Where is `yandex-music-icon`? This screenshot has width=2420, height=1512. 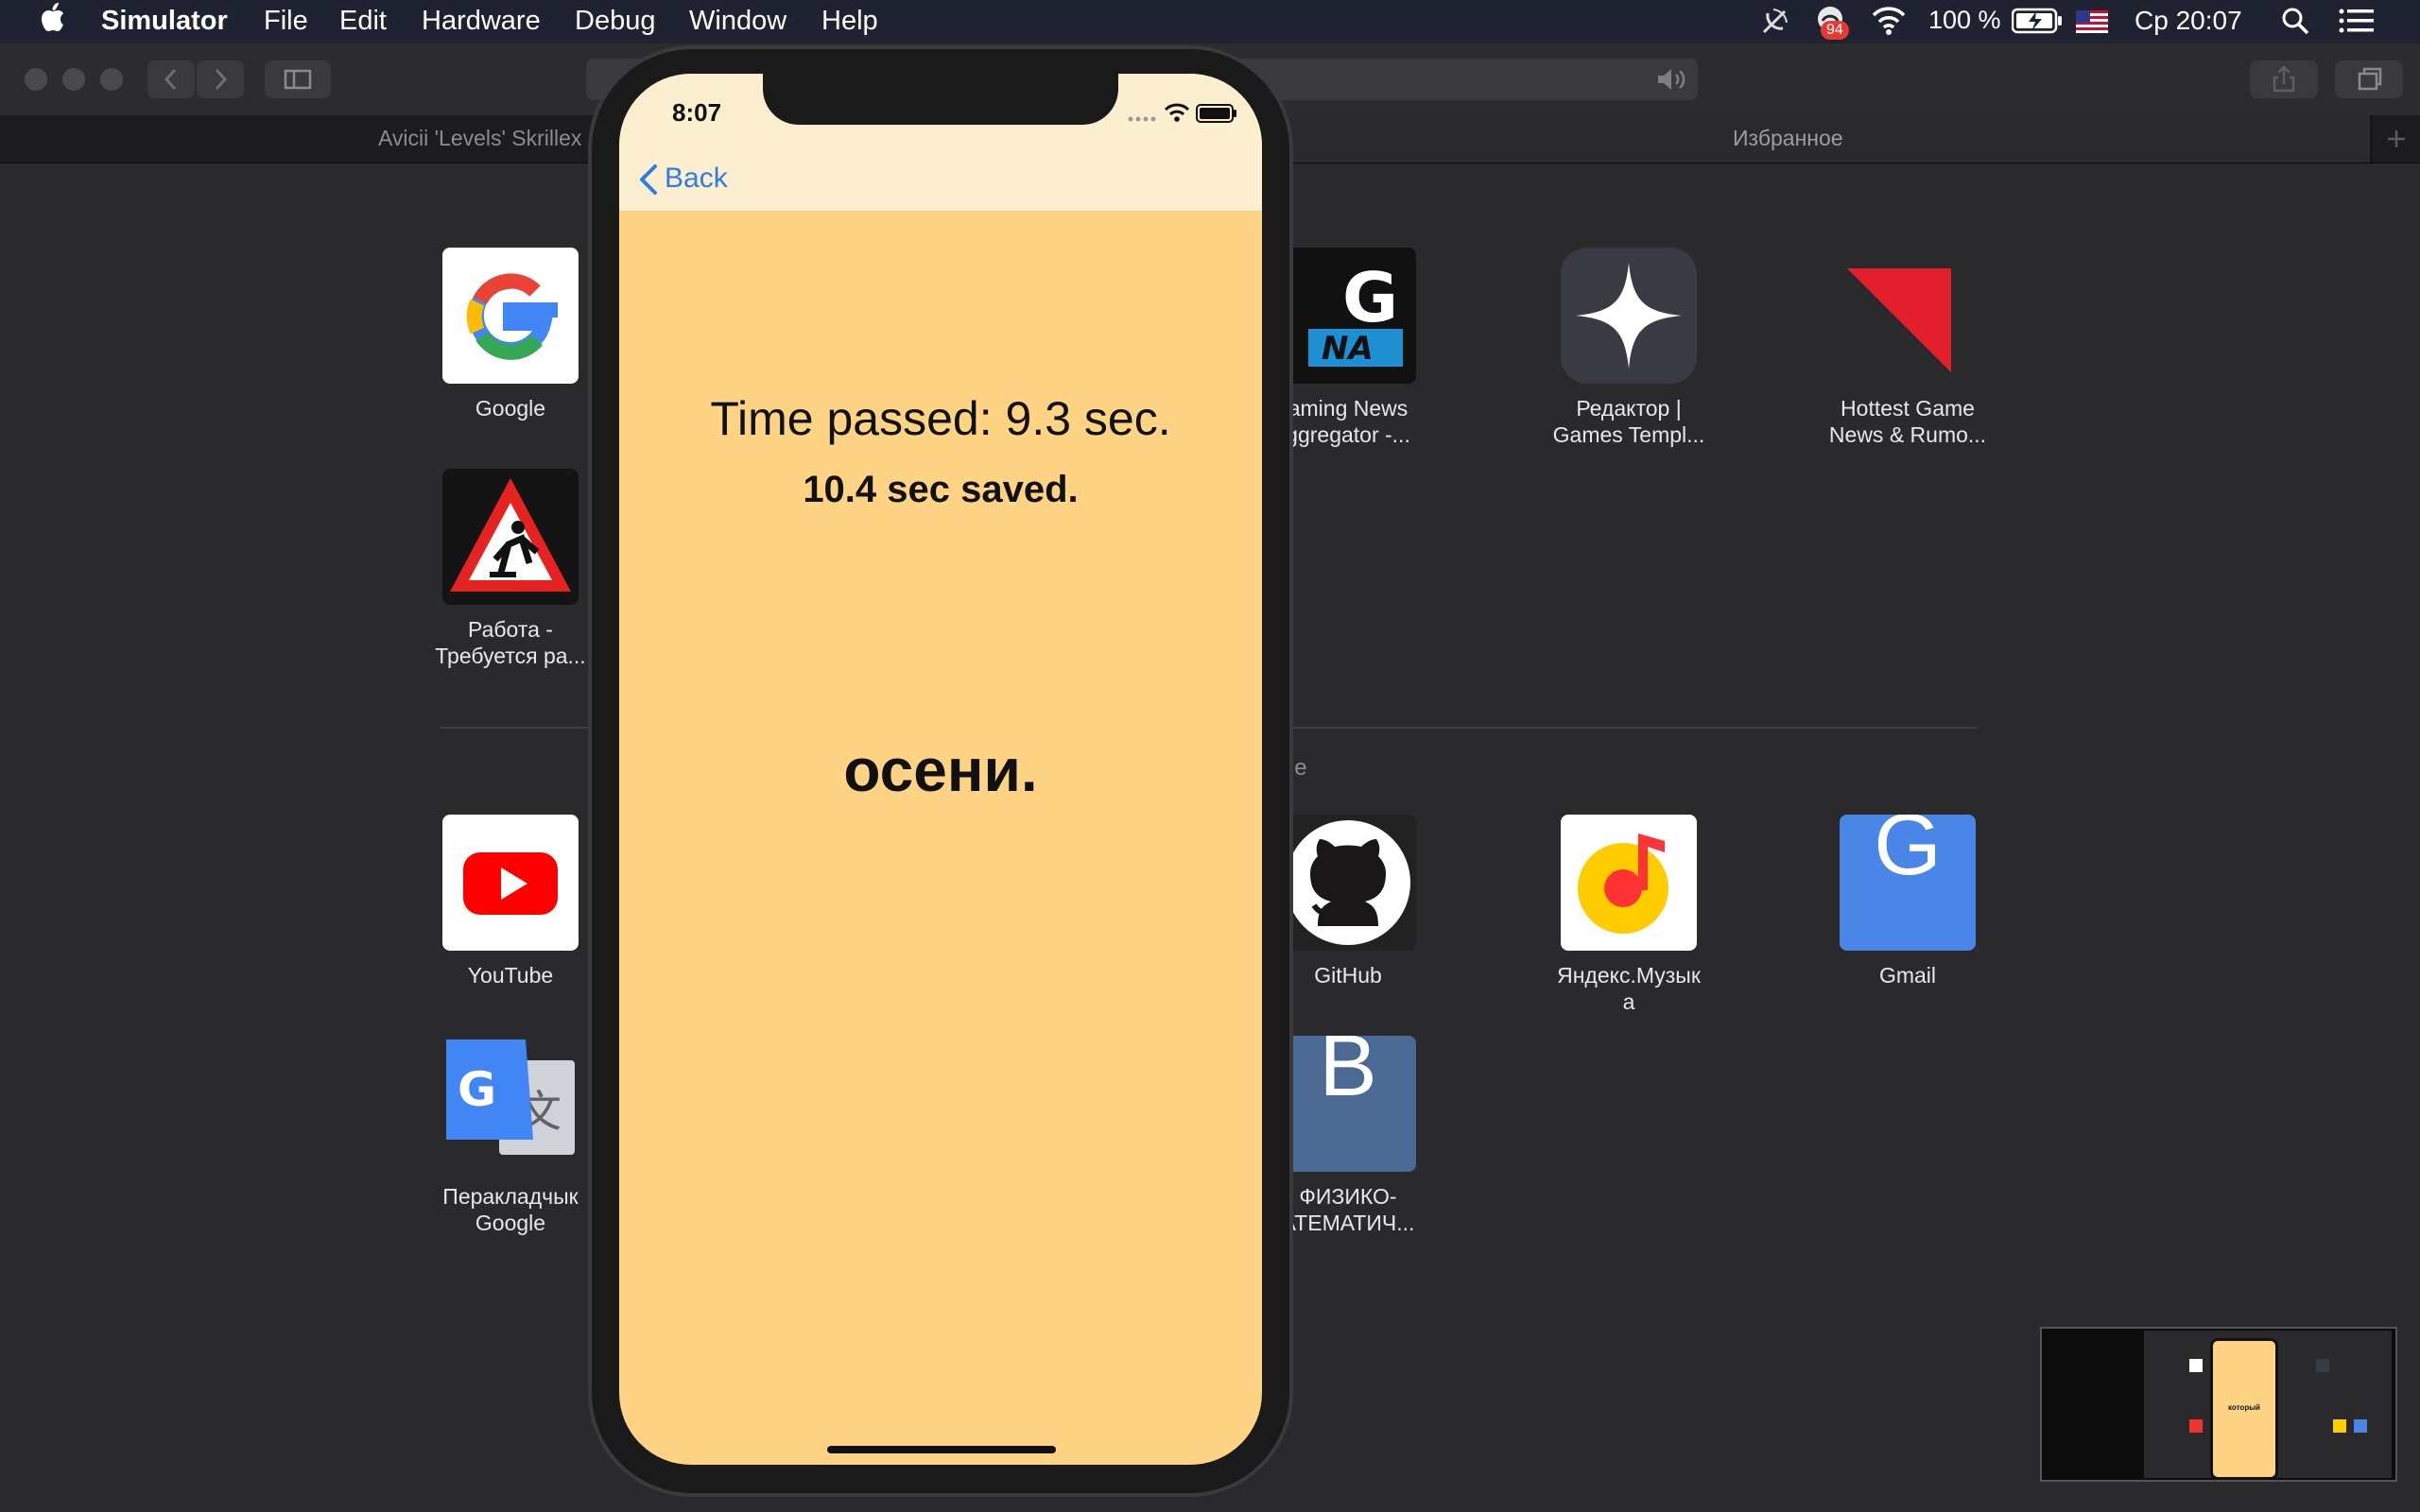 yandex-music-icon is located at coordinates (1629, 883).